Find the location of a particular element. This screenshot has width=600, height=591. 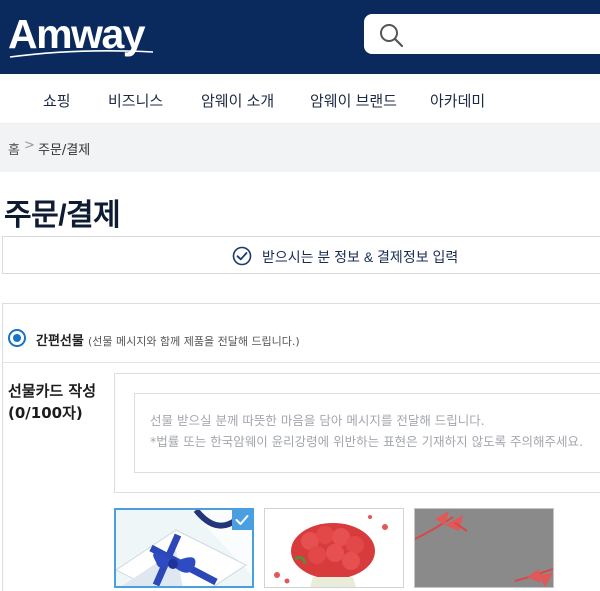

gift-option-note: (선물 메시지와 함께 제품을 전달해 드립니다.) is located at coordinates (193, 341).